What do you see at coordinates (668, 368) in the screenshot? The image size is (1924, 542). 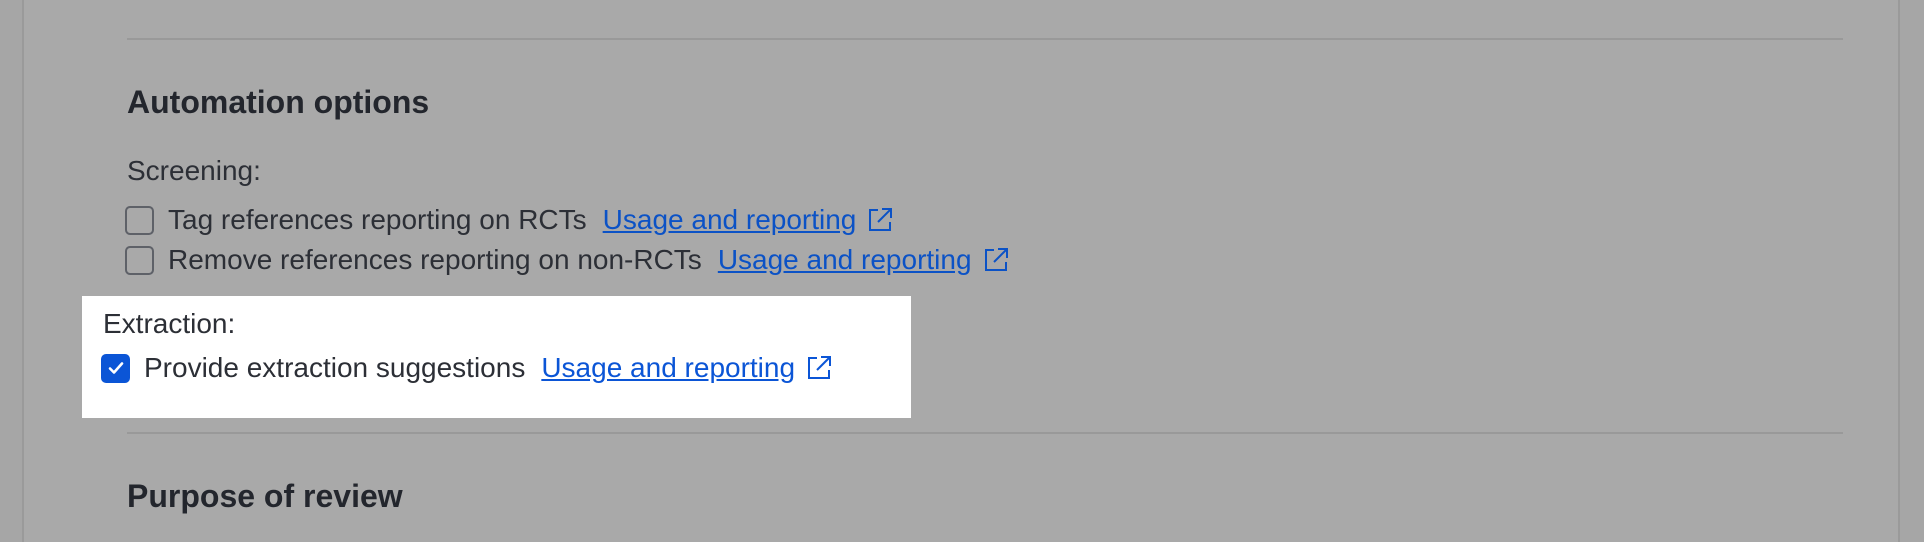 I see `extraction-usage-link: Usage and reporting` at bounding box center [668, 368].